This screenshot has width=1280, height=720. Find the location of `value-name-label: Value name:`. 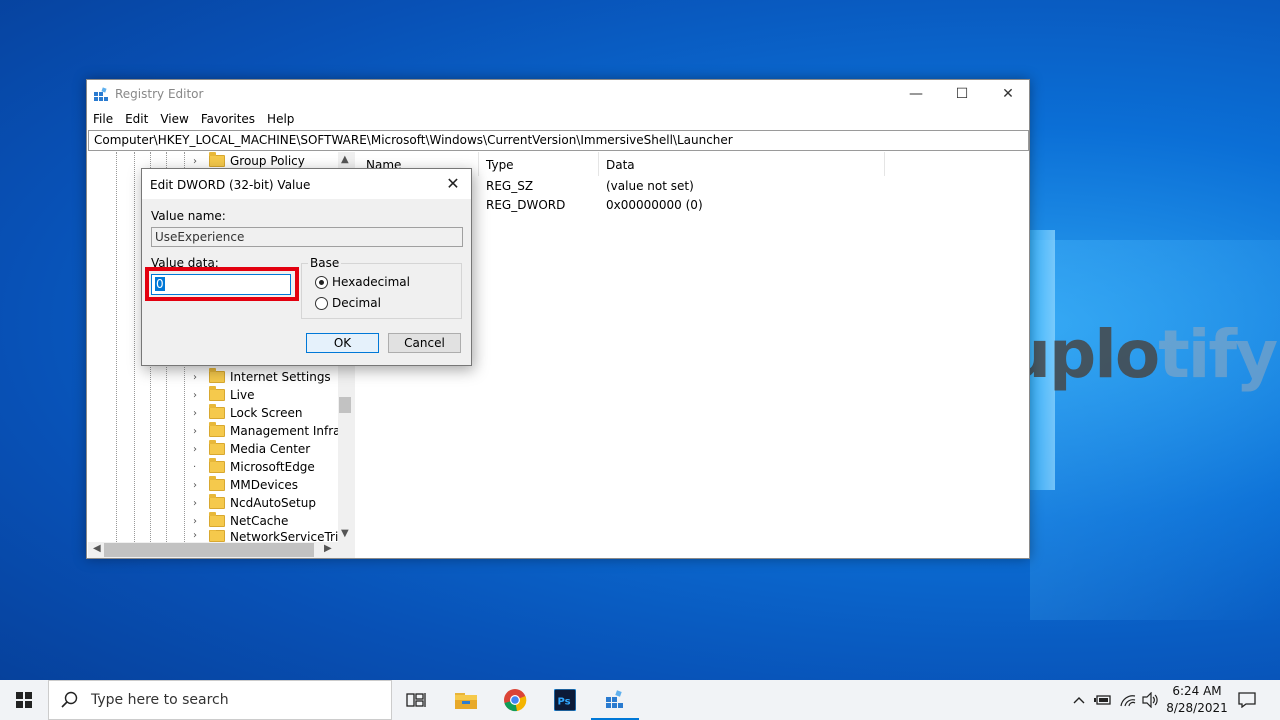

value-name-label: Value name: is located at coordinates (188, 216).